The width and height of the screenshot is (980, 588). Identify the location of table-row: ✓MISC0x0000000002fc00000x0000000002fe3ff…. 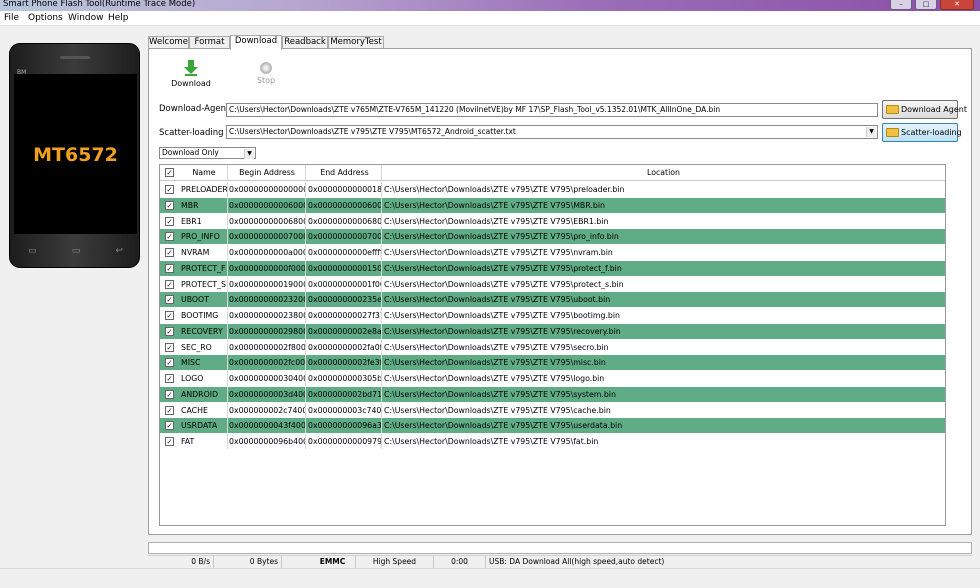
(552, 363).